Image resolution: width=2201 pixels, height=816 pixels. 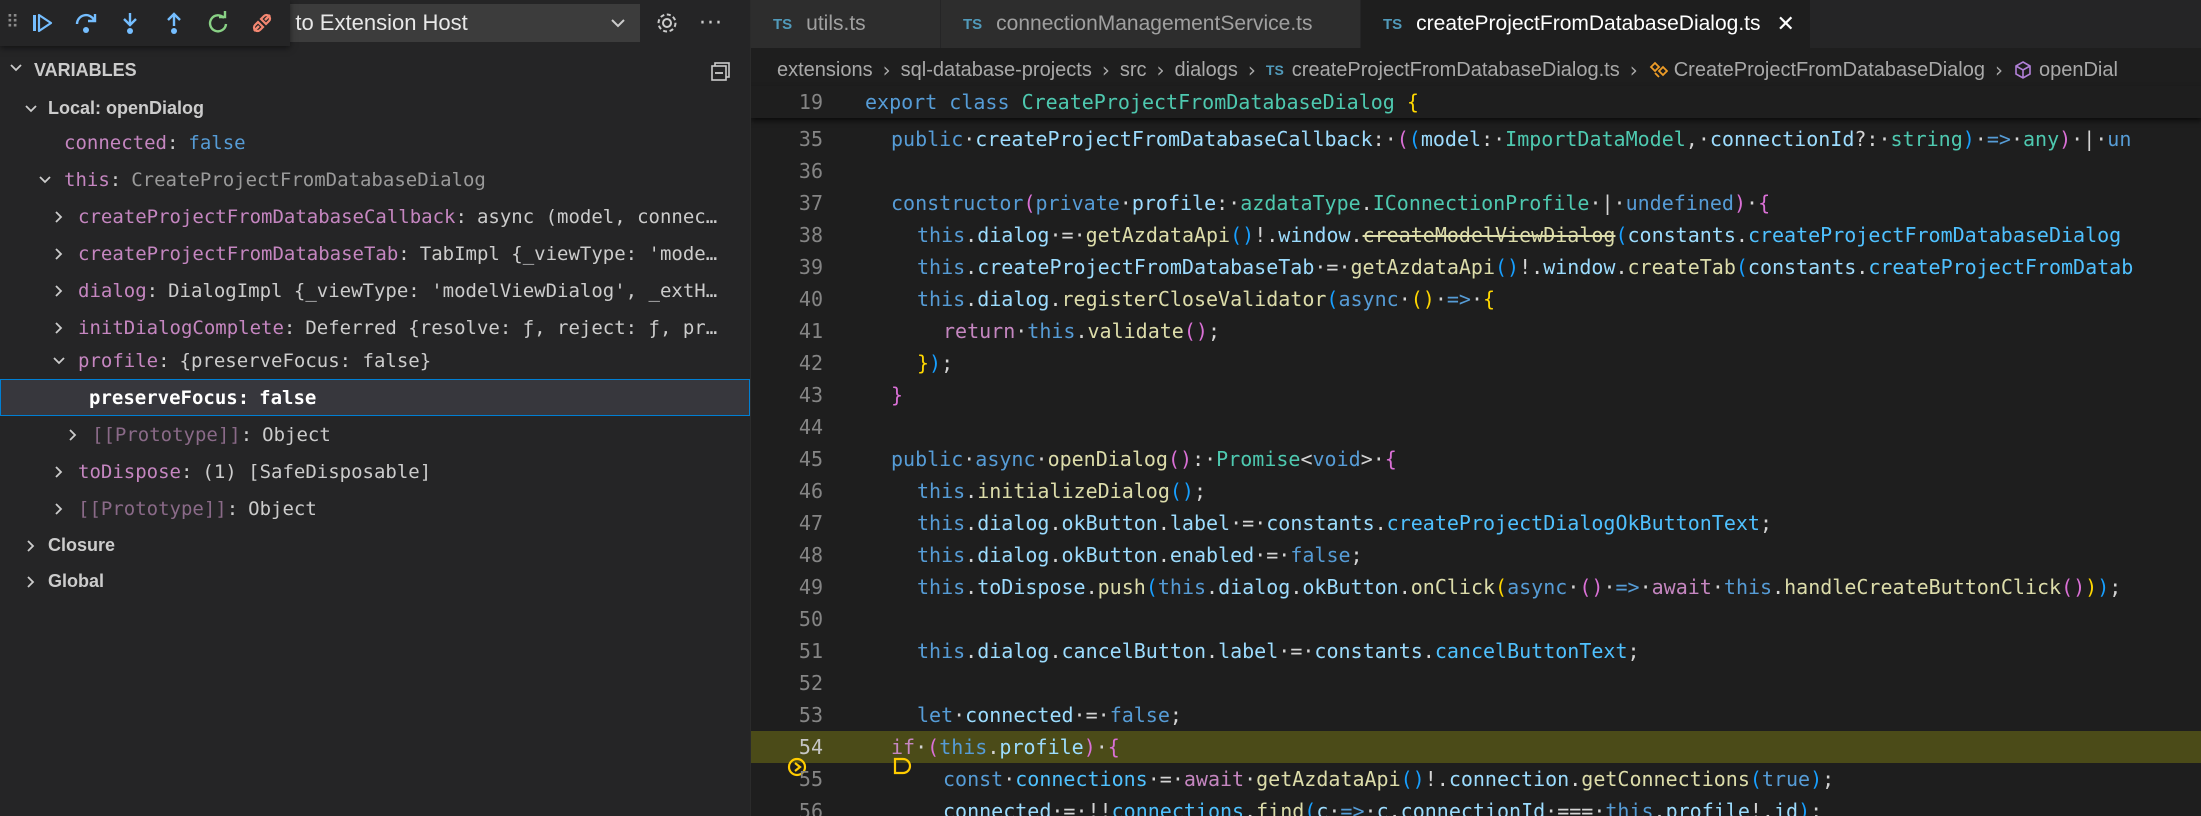 I want to click on line-code: return·this.validate();, so click(x=1081, y=331).